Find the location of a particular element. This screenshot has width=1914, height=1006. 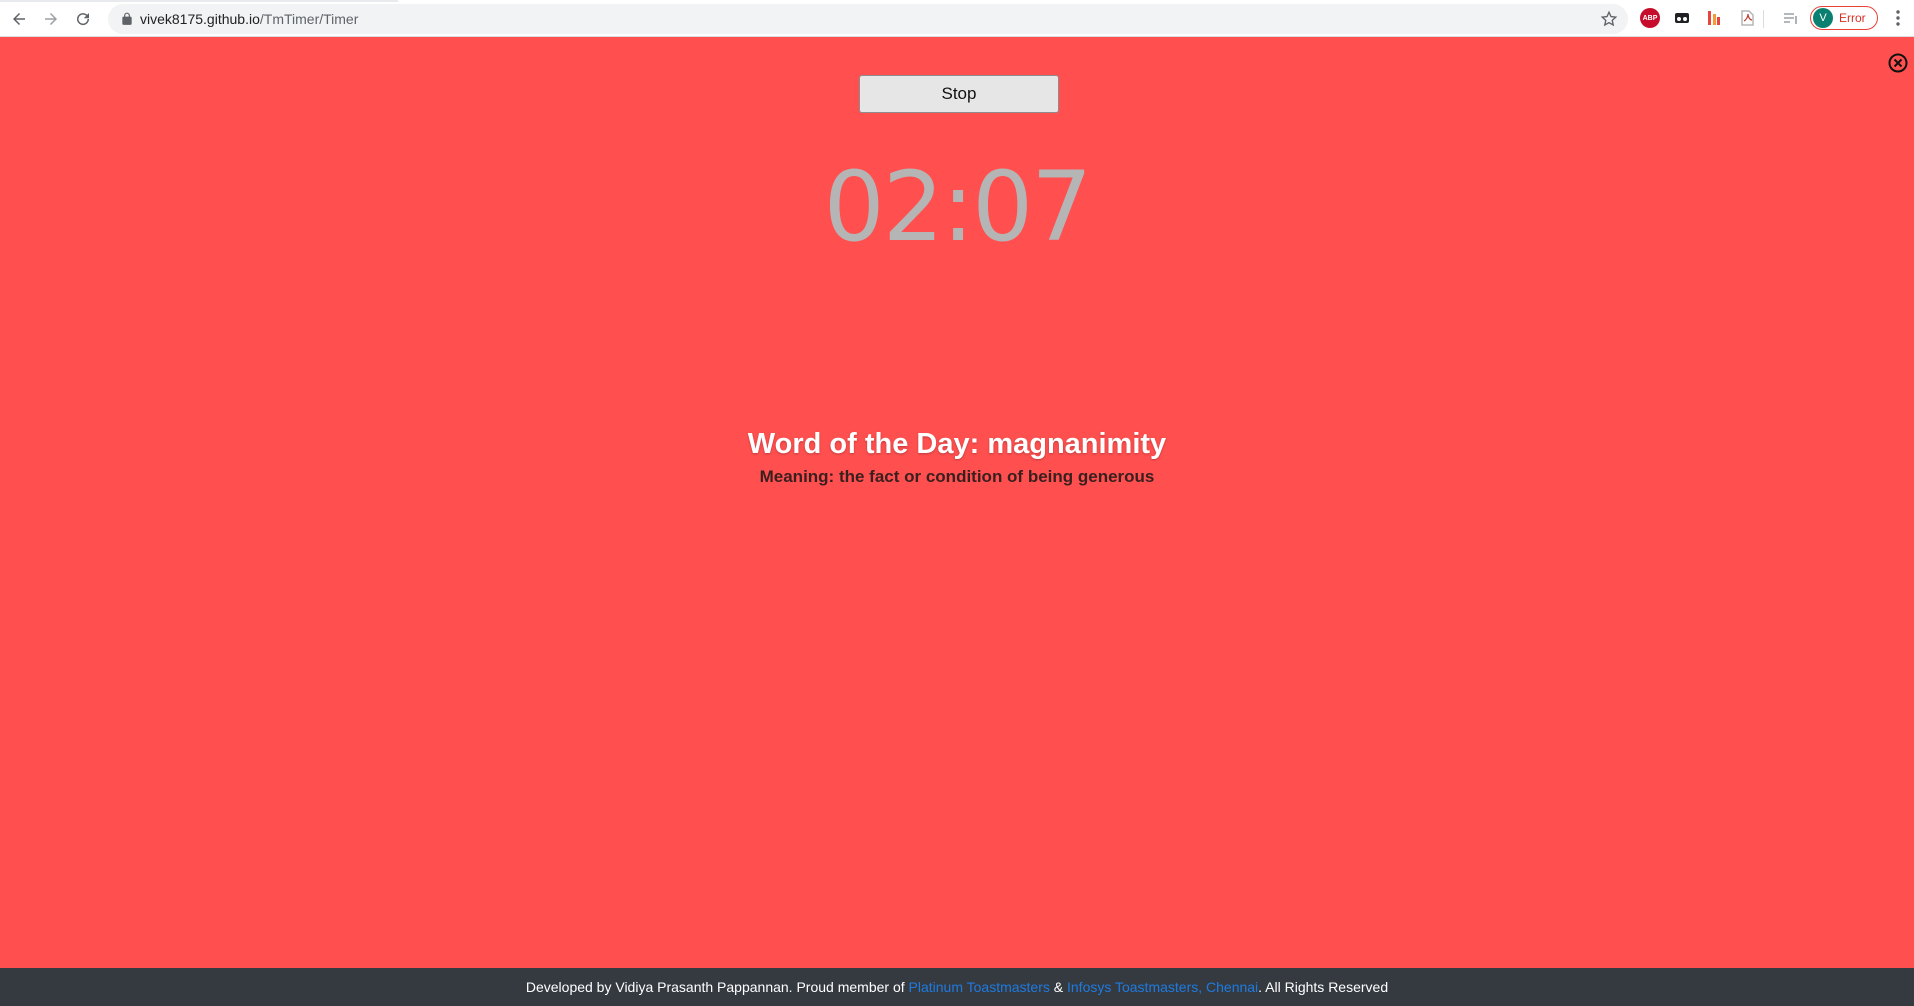

queue-glyph is located at coordinates (1790, 18).